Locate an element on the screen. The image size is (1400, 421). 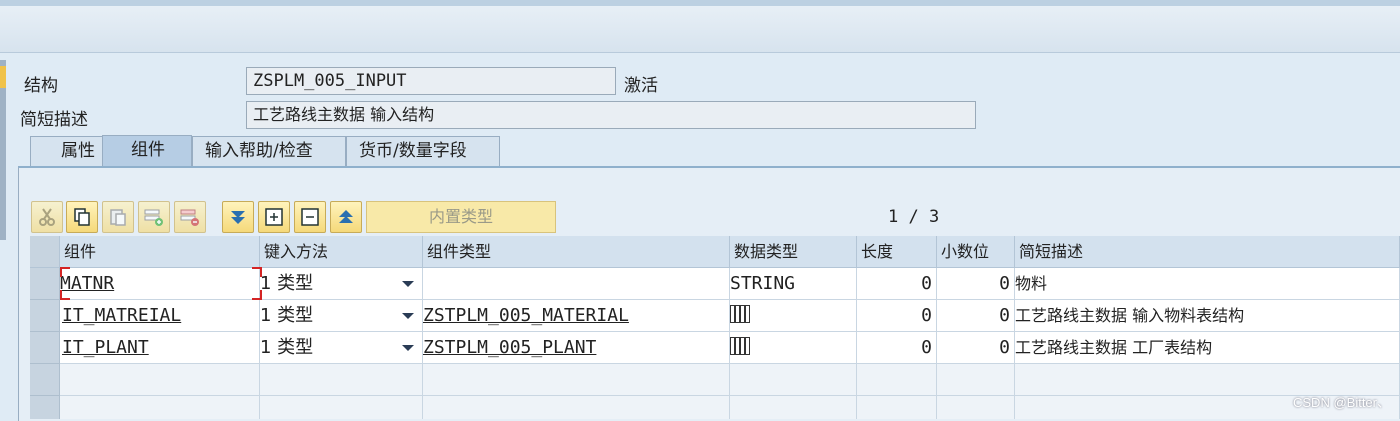
insert-row-button is located at coordinates (154, 217).